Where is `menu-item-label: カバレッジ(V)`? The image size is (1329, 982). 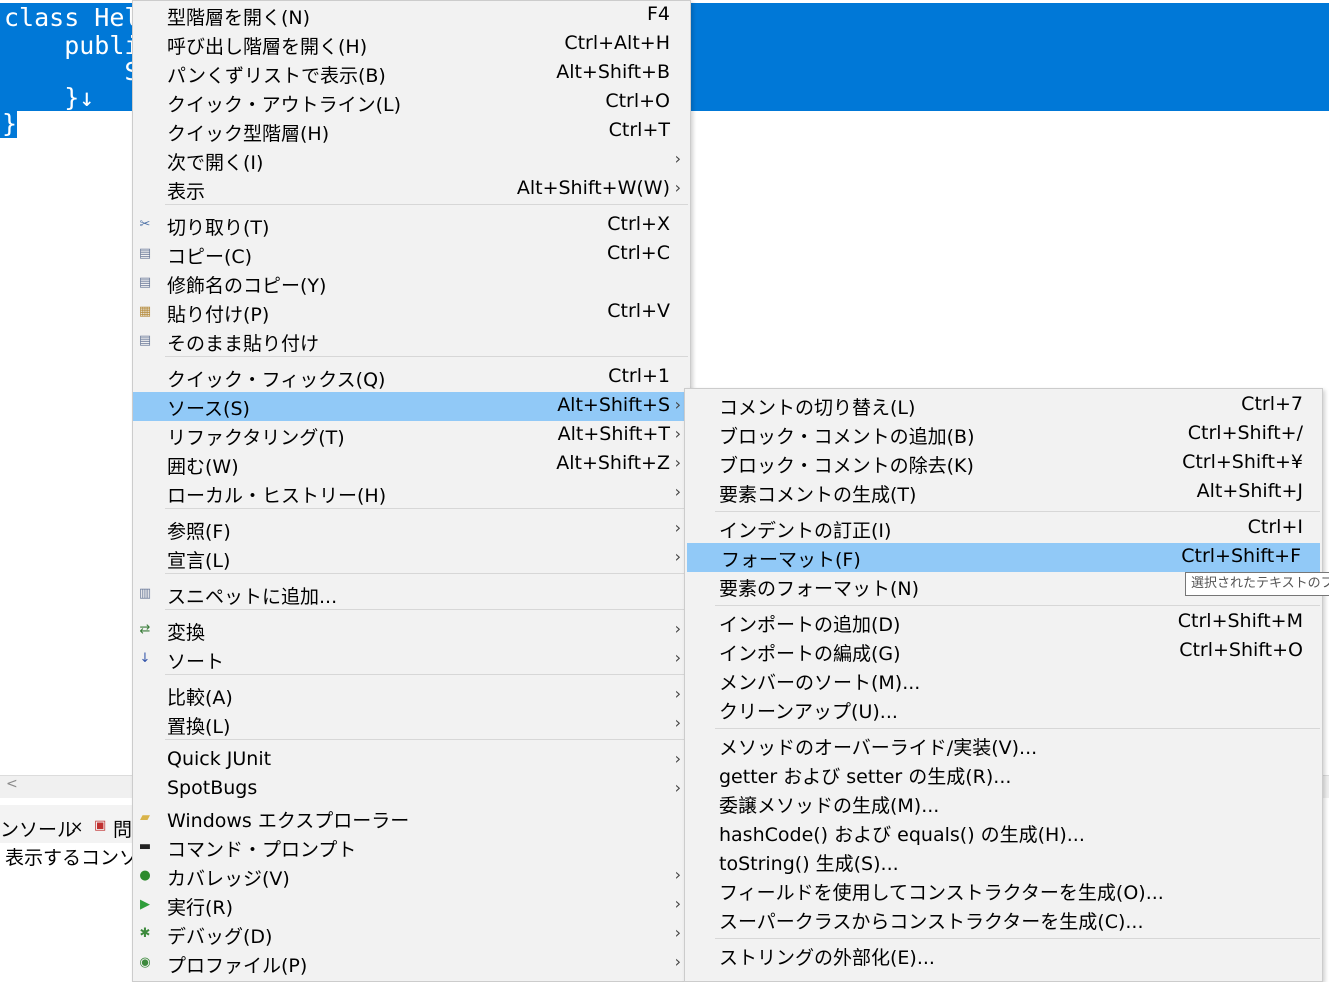 menu-item-label: カバレッジ(V) is located at coordinates (228, 879).